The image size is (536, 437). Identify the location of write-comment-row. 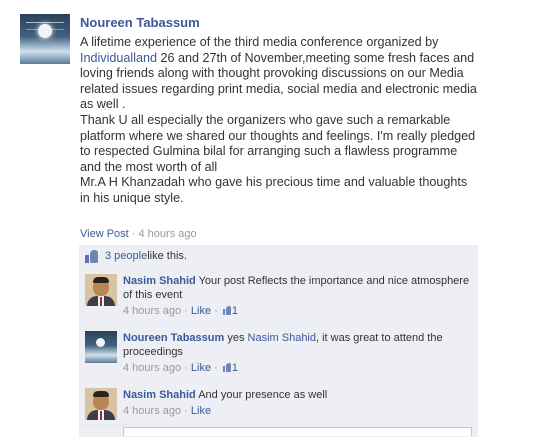
(278, 432).